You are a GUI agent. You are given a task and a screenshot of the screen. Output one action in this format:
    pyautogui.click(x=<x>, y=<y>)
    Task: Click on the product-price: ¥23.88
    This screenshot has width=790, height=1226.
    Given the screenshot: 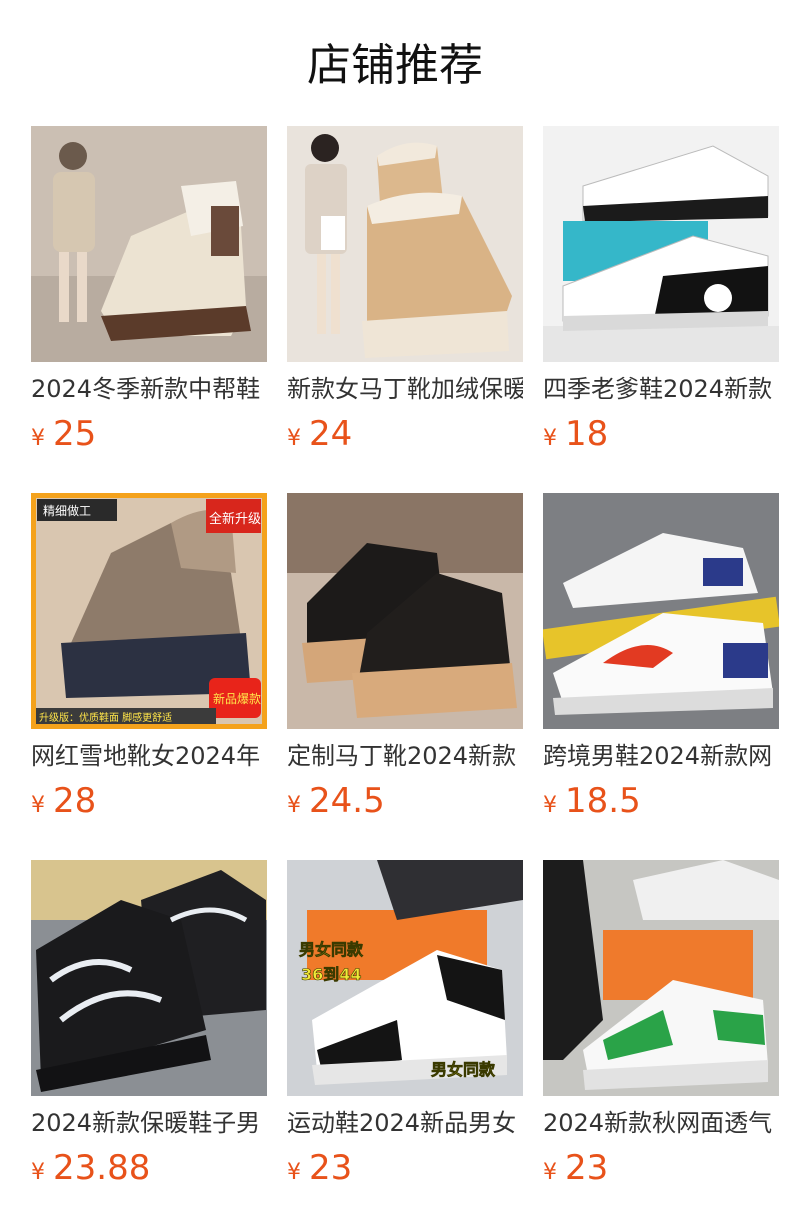 What is the action you would take?
    pyautogui.click(x=149, y=1168)
    